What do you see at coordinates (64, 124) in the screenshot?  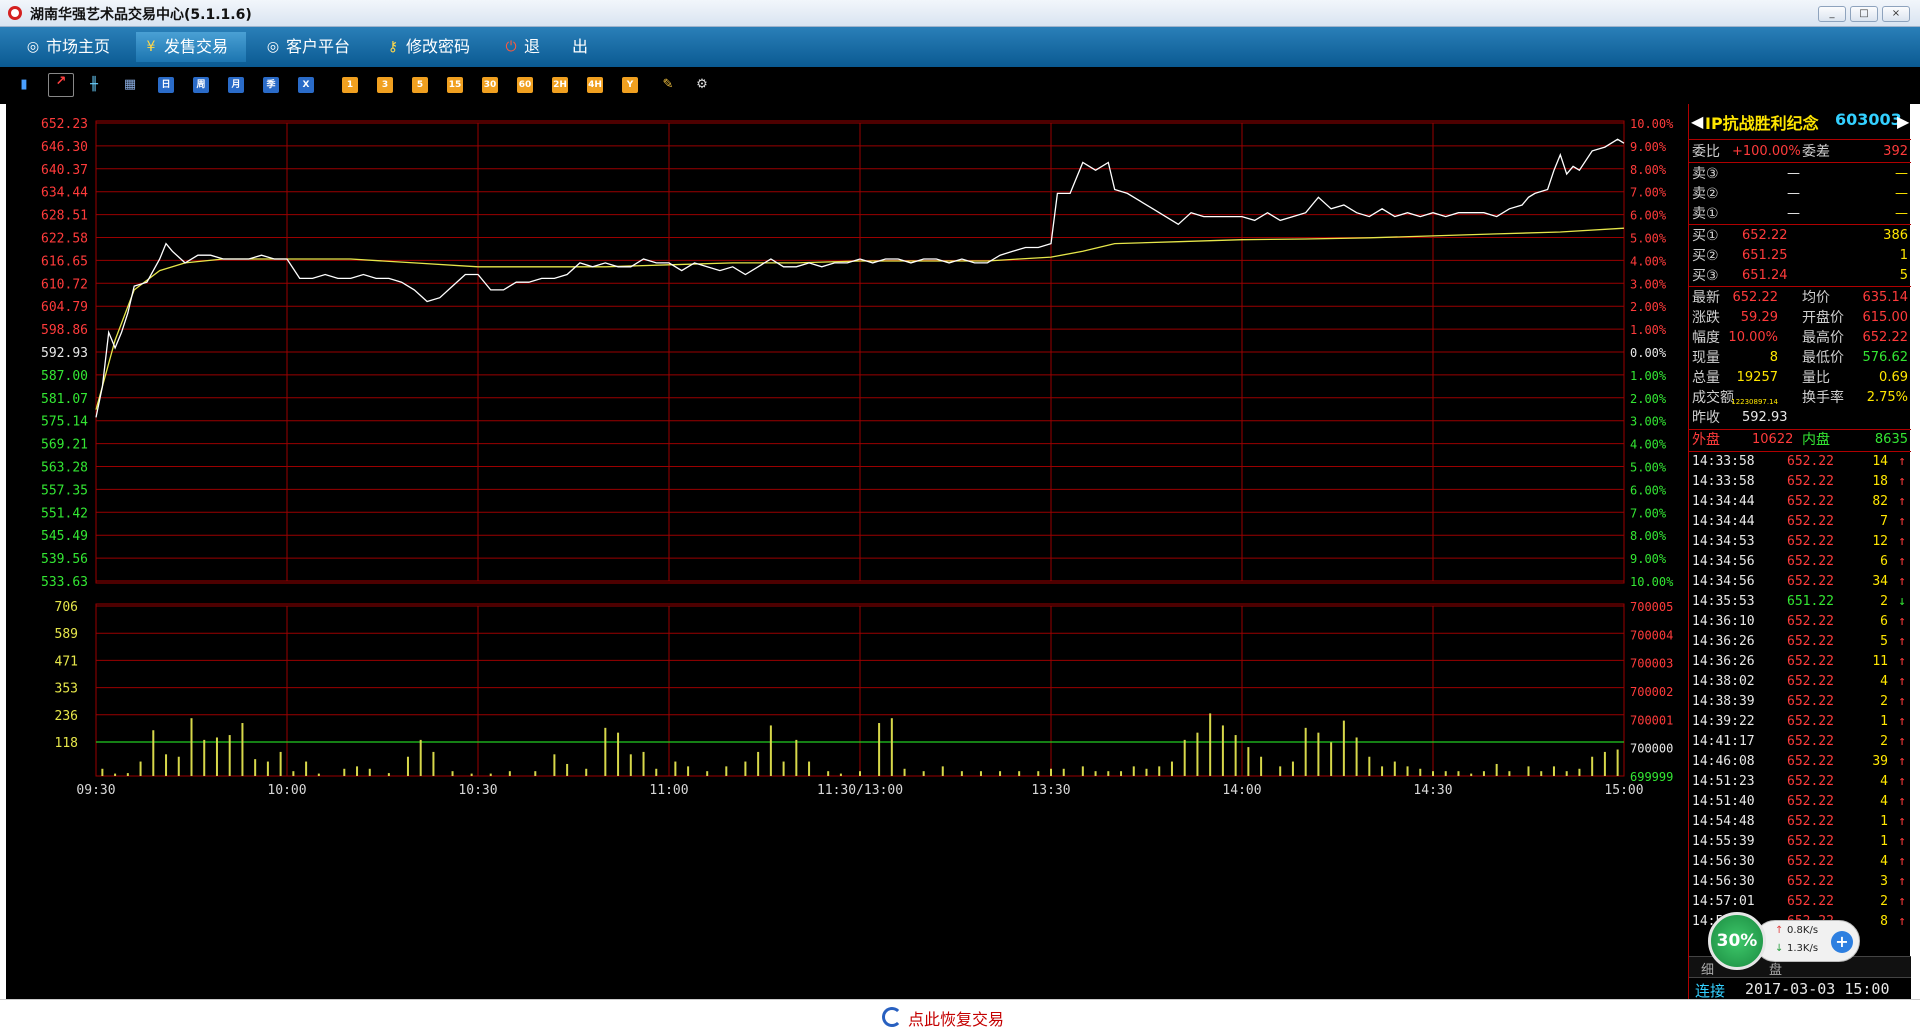 I see `price-tick-label: 652.23` at bounding box center [64, 124].